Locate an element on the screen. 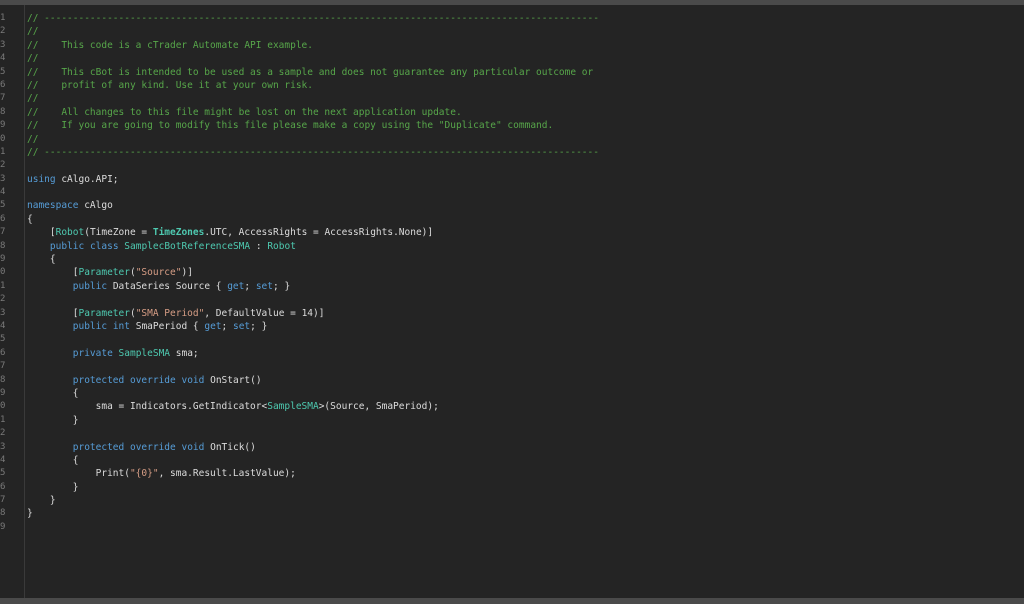  line-number-gutter: 1 2 3 4 5 6 7 8 9 0 1 2 3 4 5 6 7 8 9 0 1 2 3 4 5 6 7 8 9 0 1 2 3 4 5 6 7 8 9 is located at coordinates (12, 273).